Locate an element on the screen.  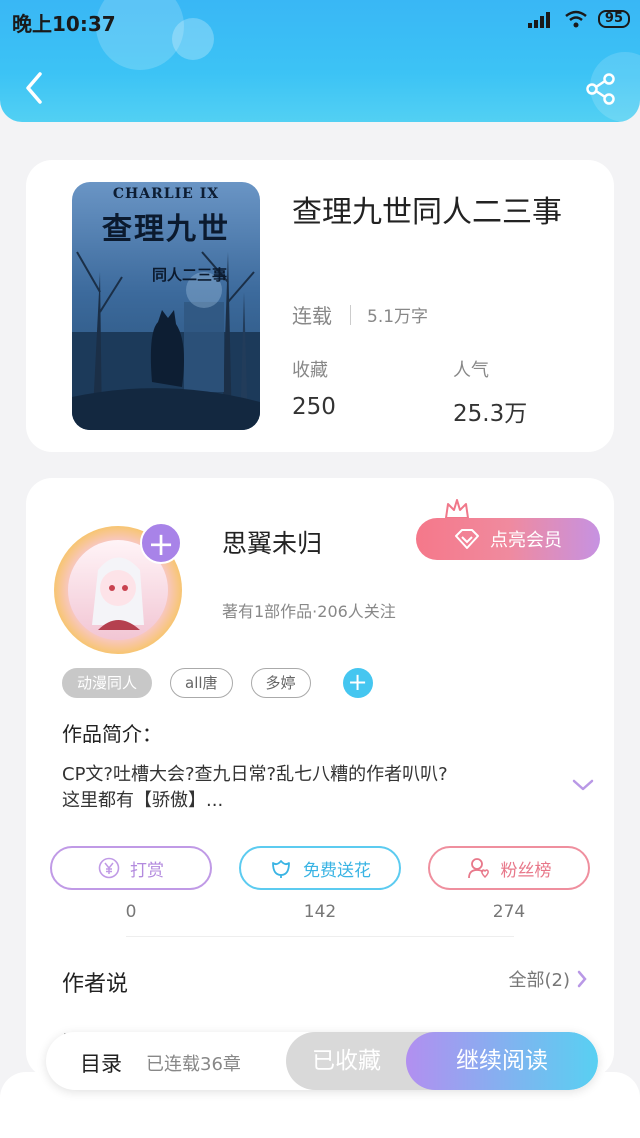
wifi-icon is located at coordinates (576, 19).